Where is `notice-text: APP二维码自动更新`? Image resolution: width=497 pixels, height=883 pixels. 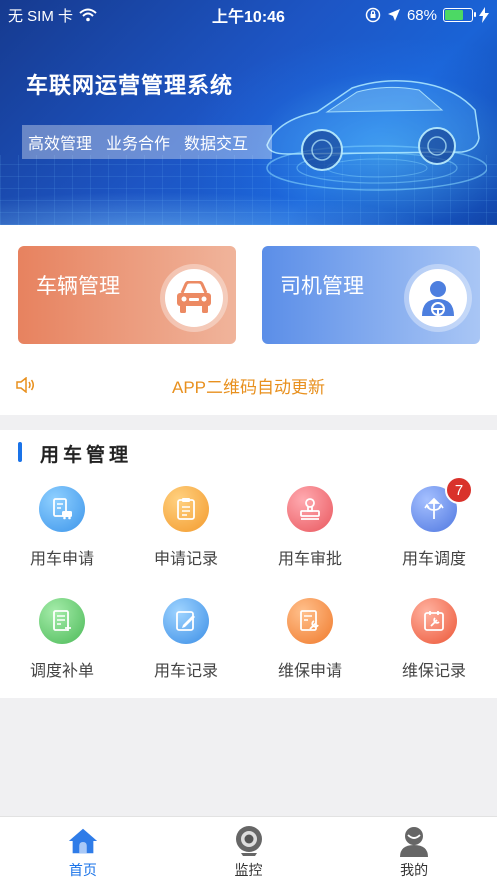 notice-text: APP二维码自动更新 is located at coordinates (248, 387).